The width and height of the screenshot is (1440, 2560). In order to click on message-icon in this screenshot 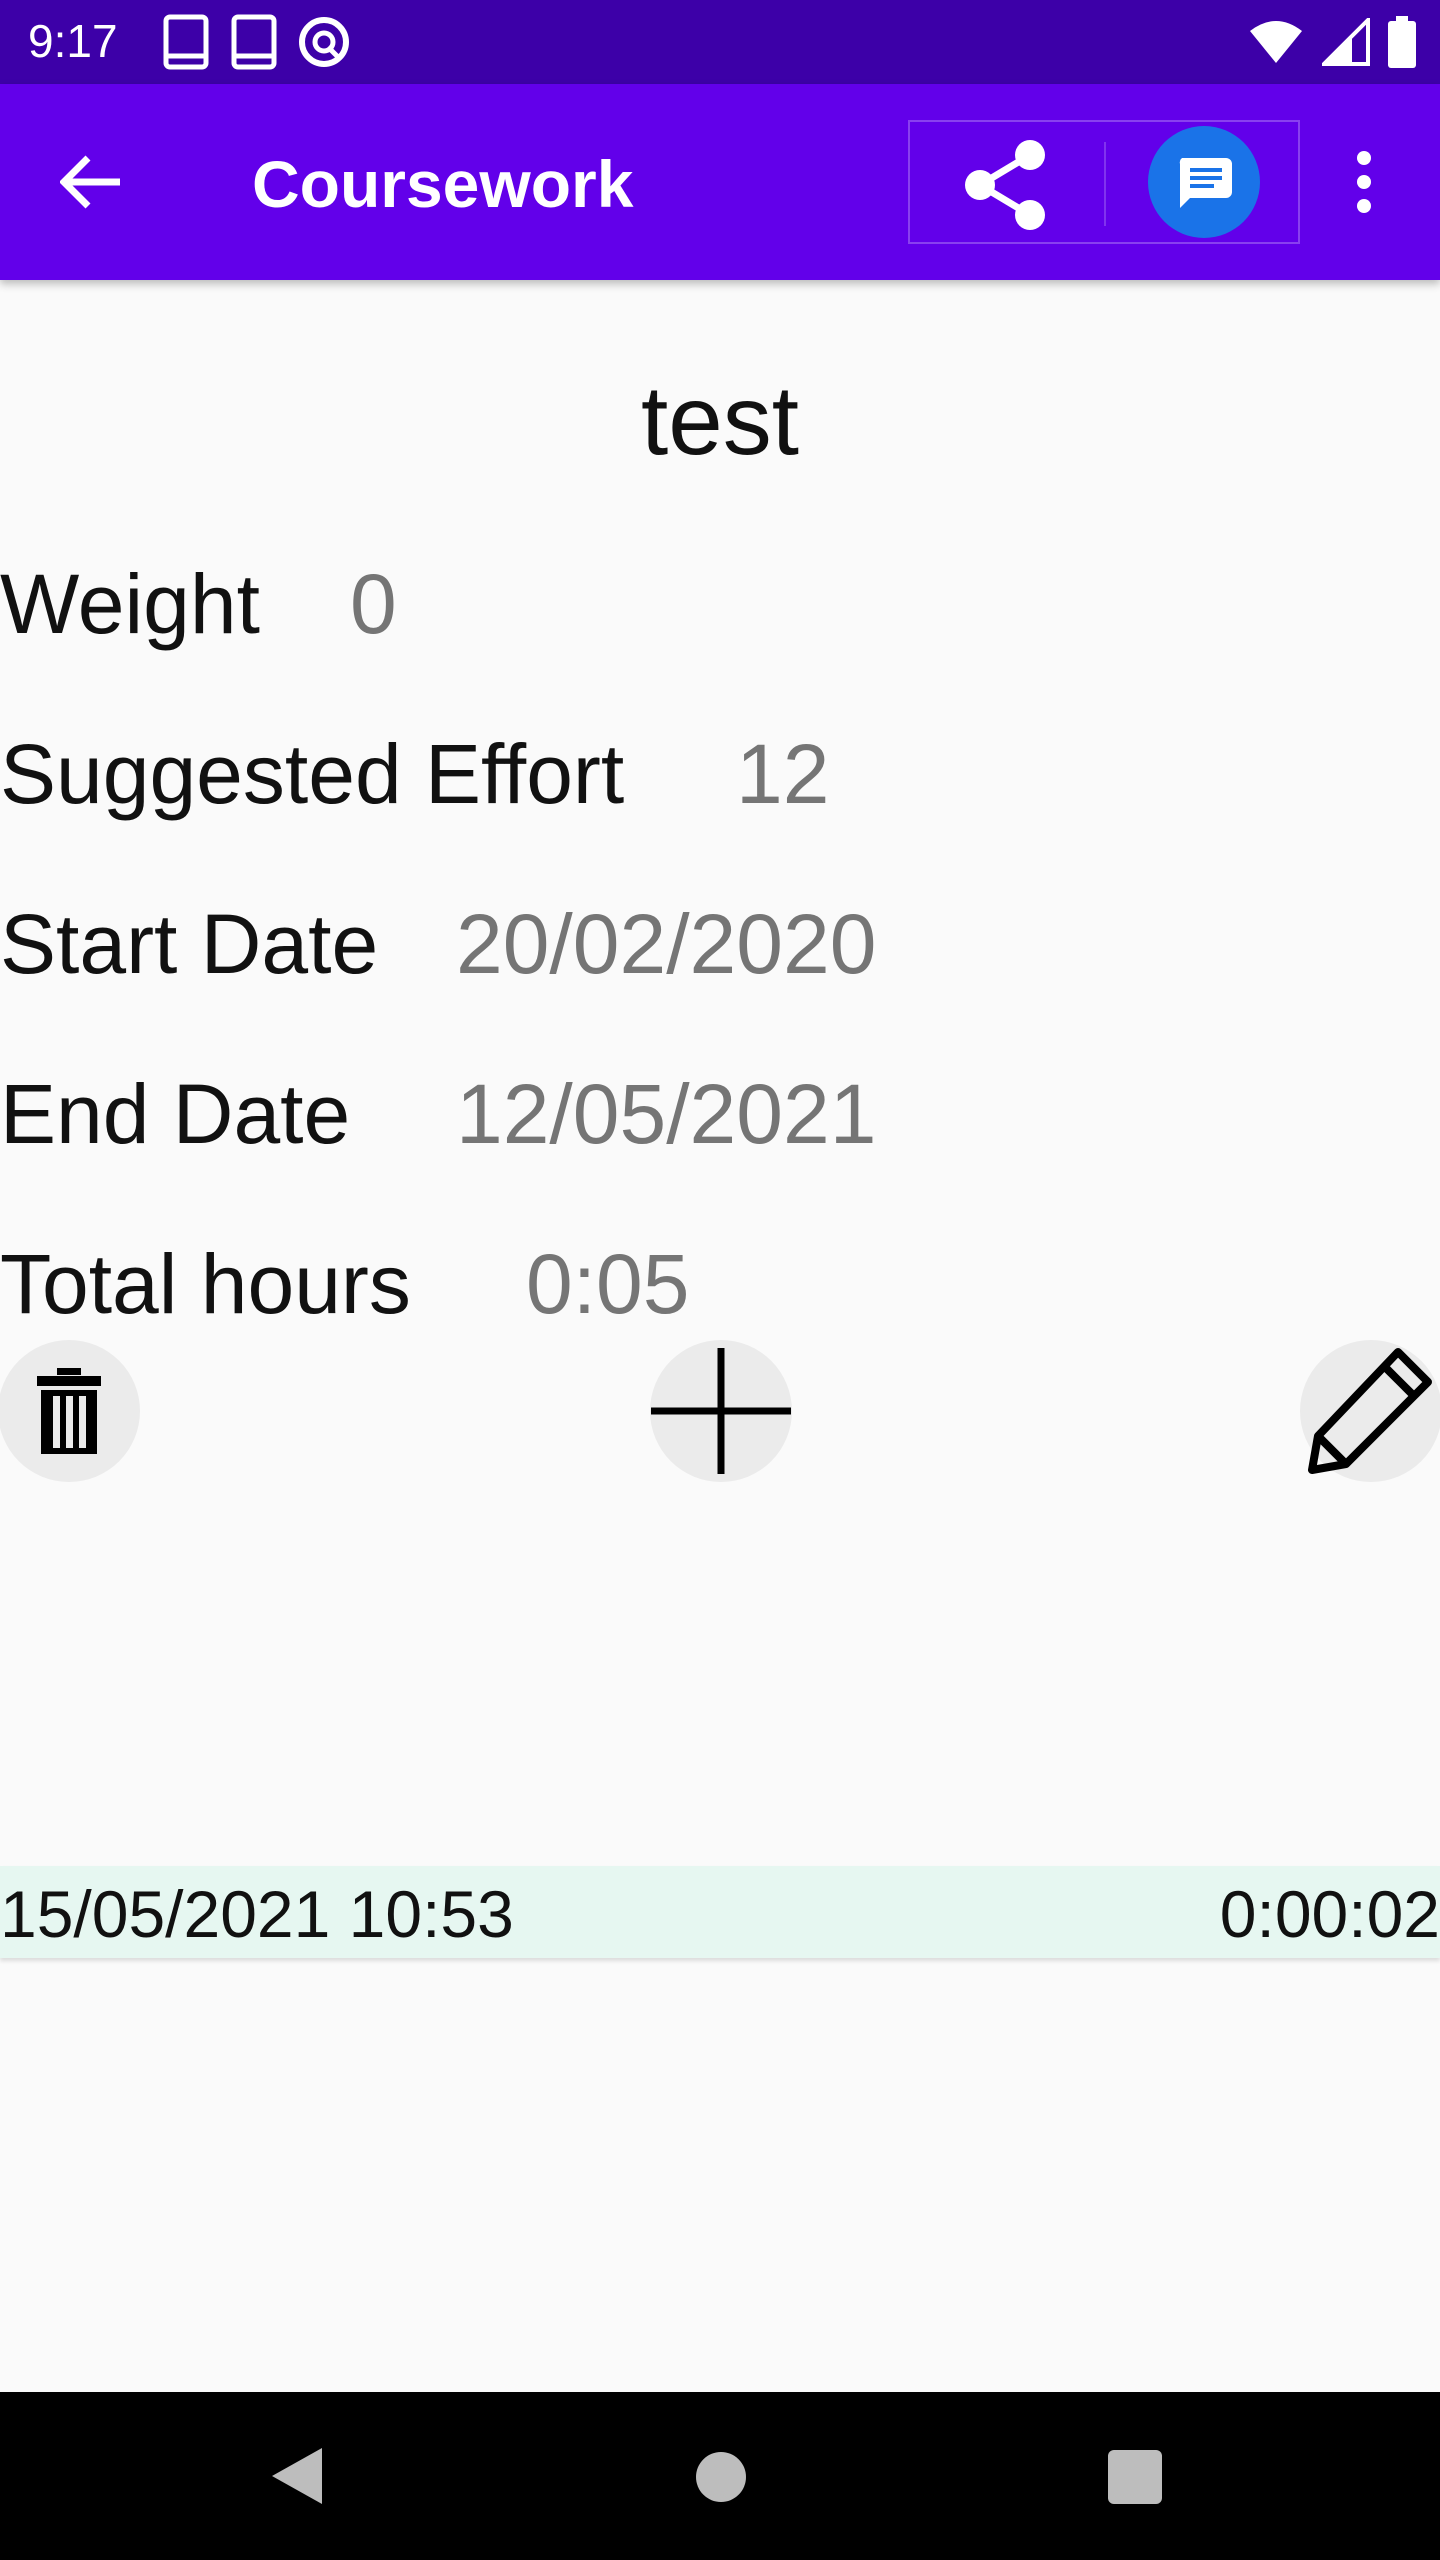, I will do `click(1205, 183)`.